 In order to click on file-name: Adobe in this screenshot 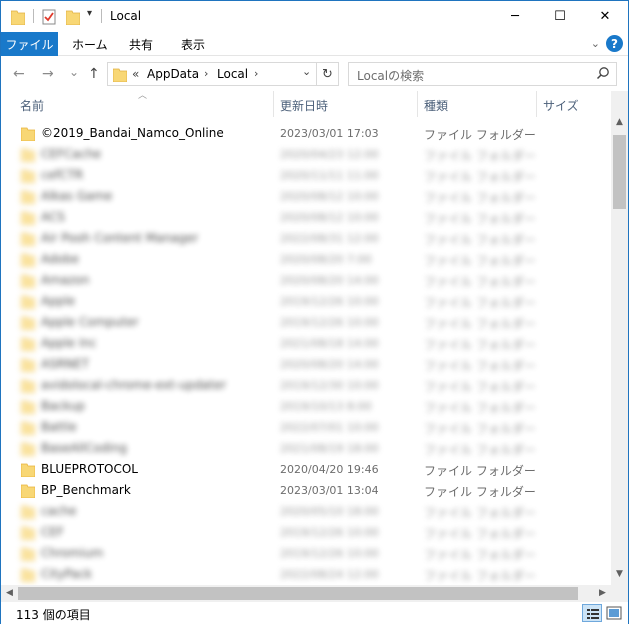, I will do `click(60, 259)`.